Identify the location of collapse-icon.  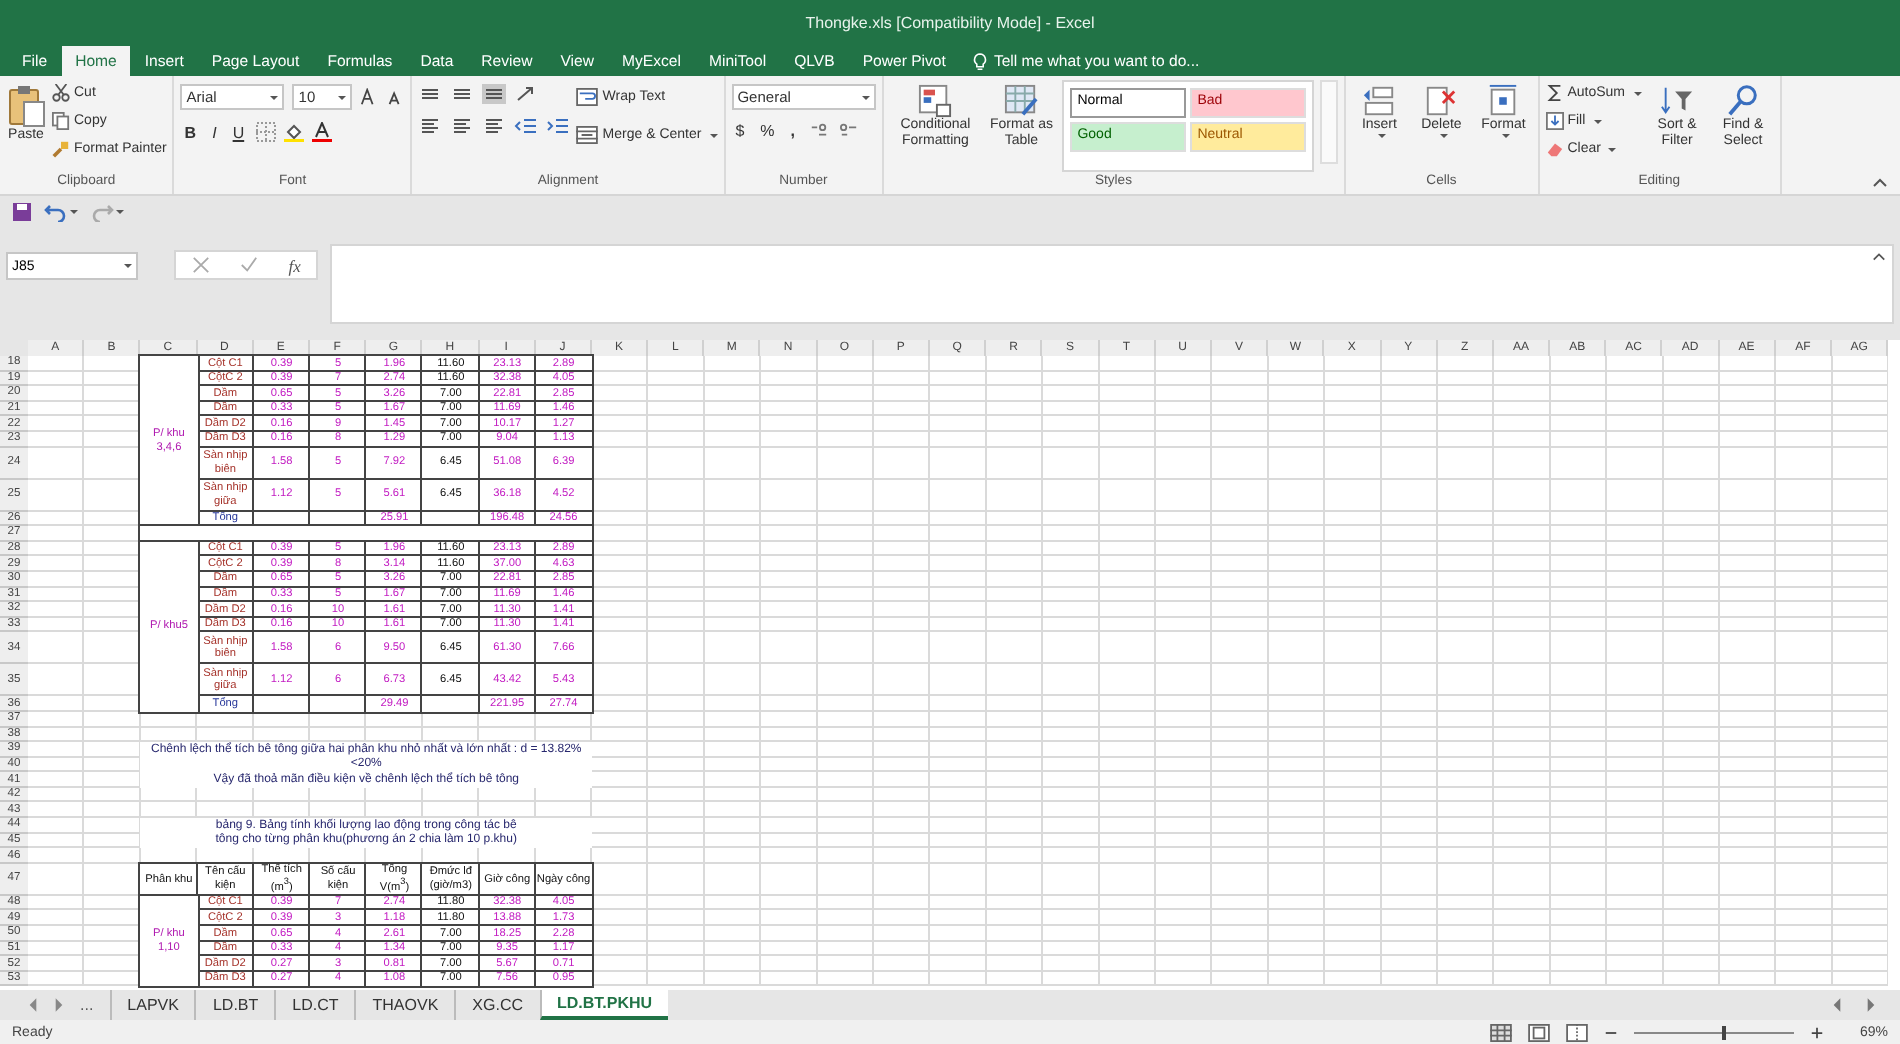
(1879, 257).